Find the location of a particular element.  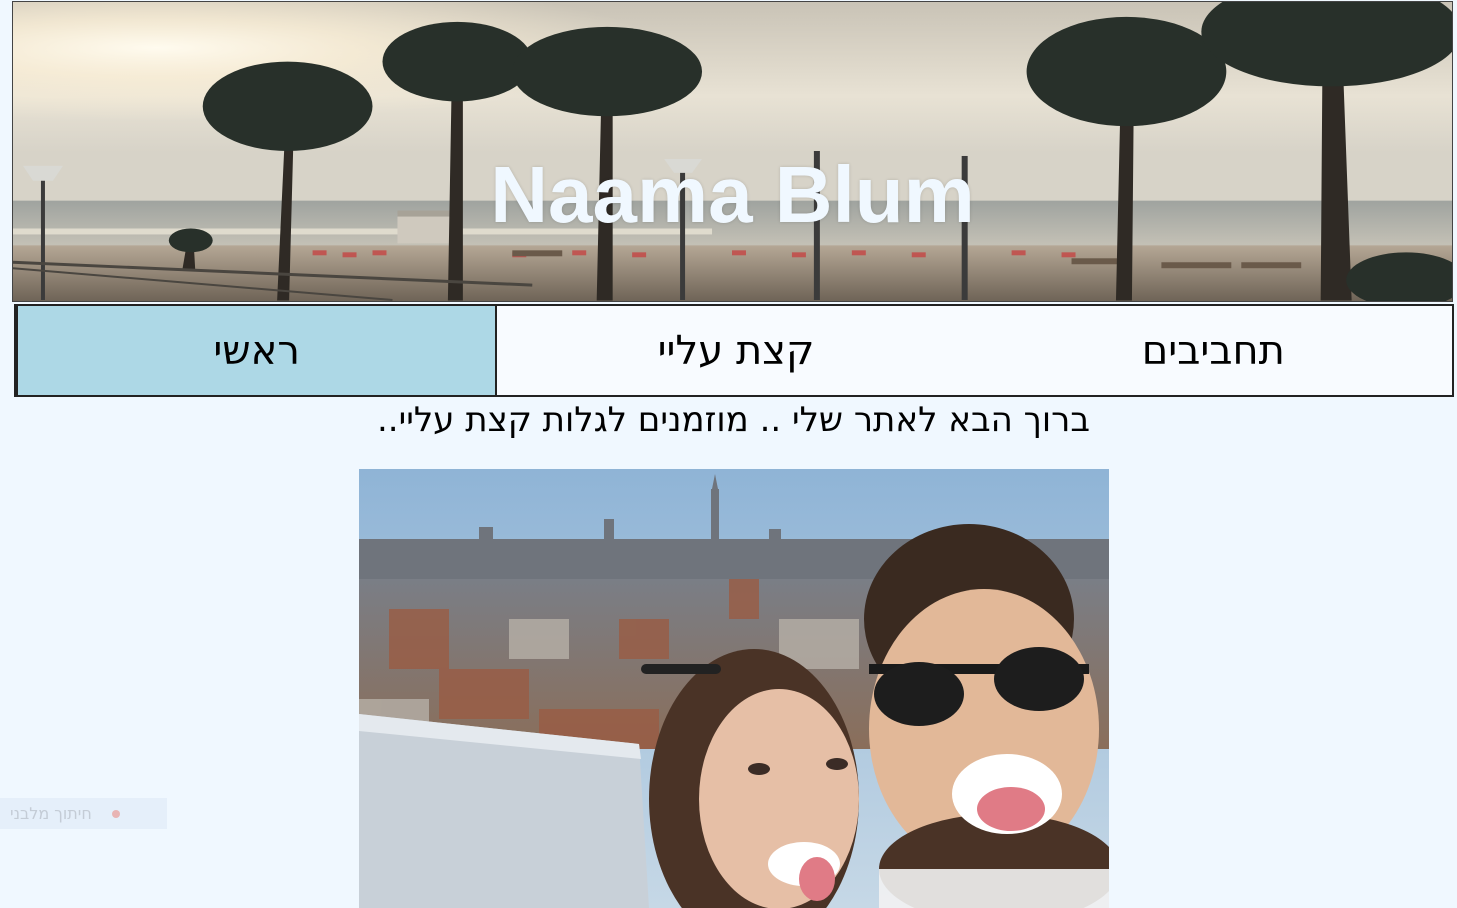

main-nav: ראשי קצת עליי תחביבים is located at coordinates (734, 350).